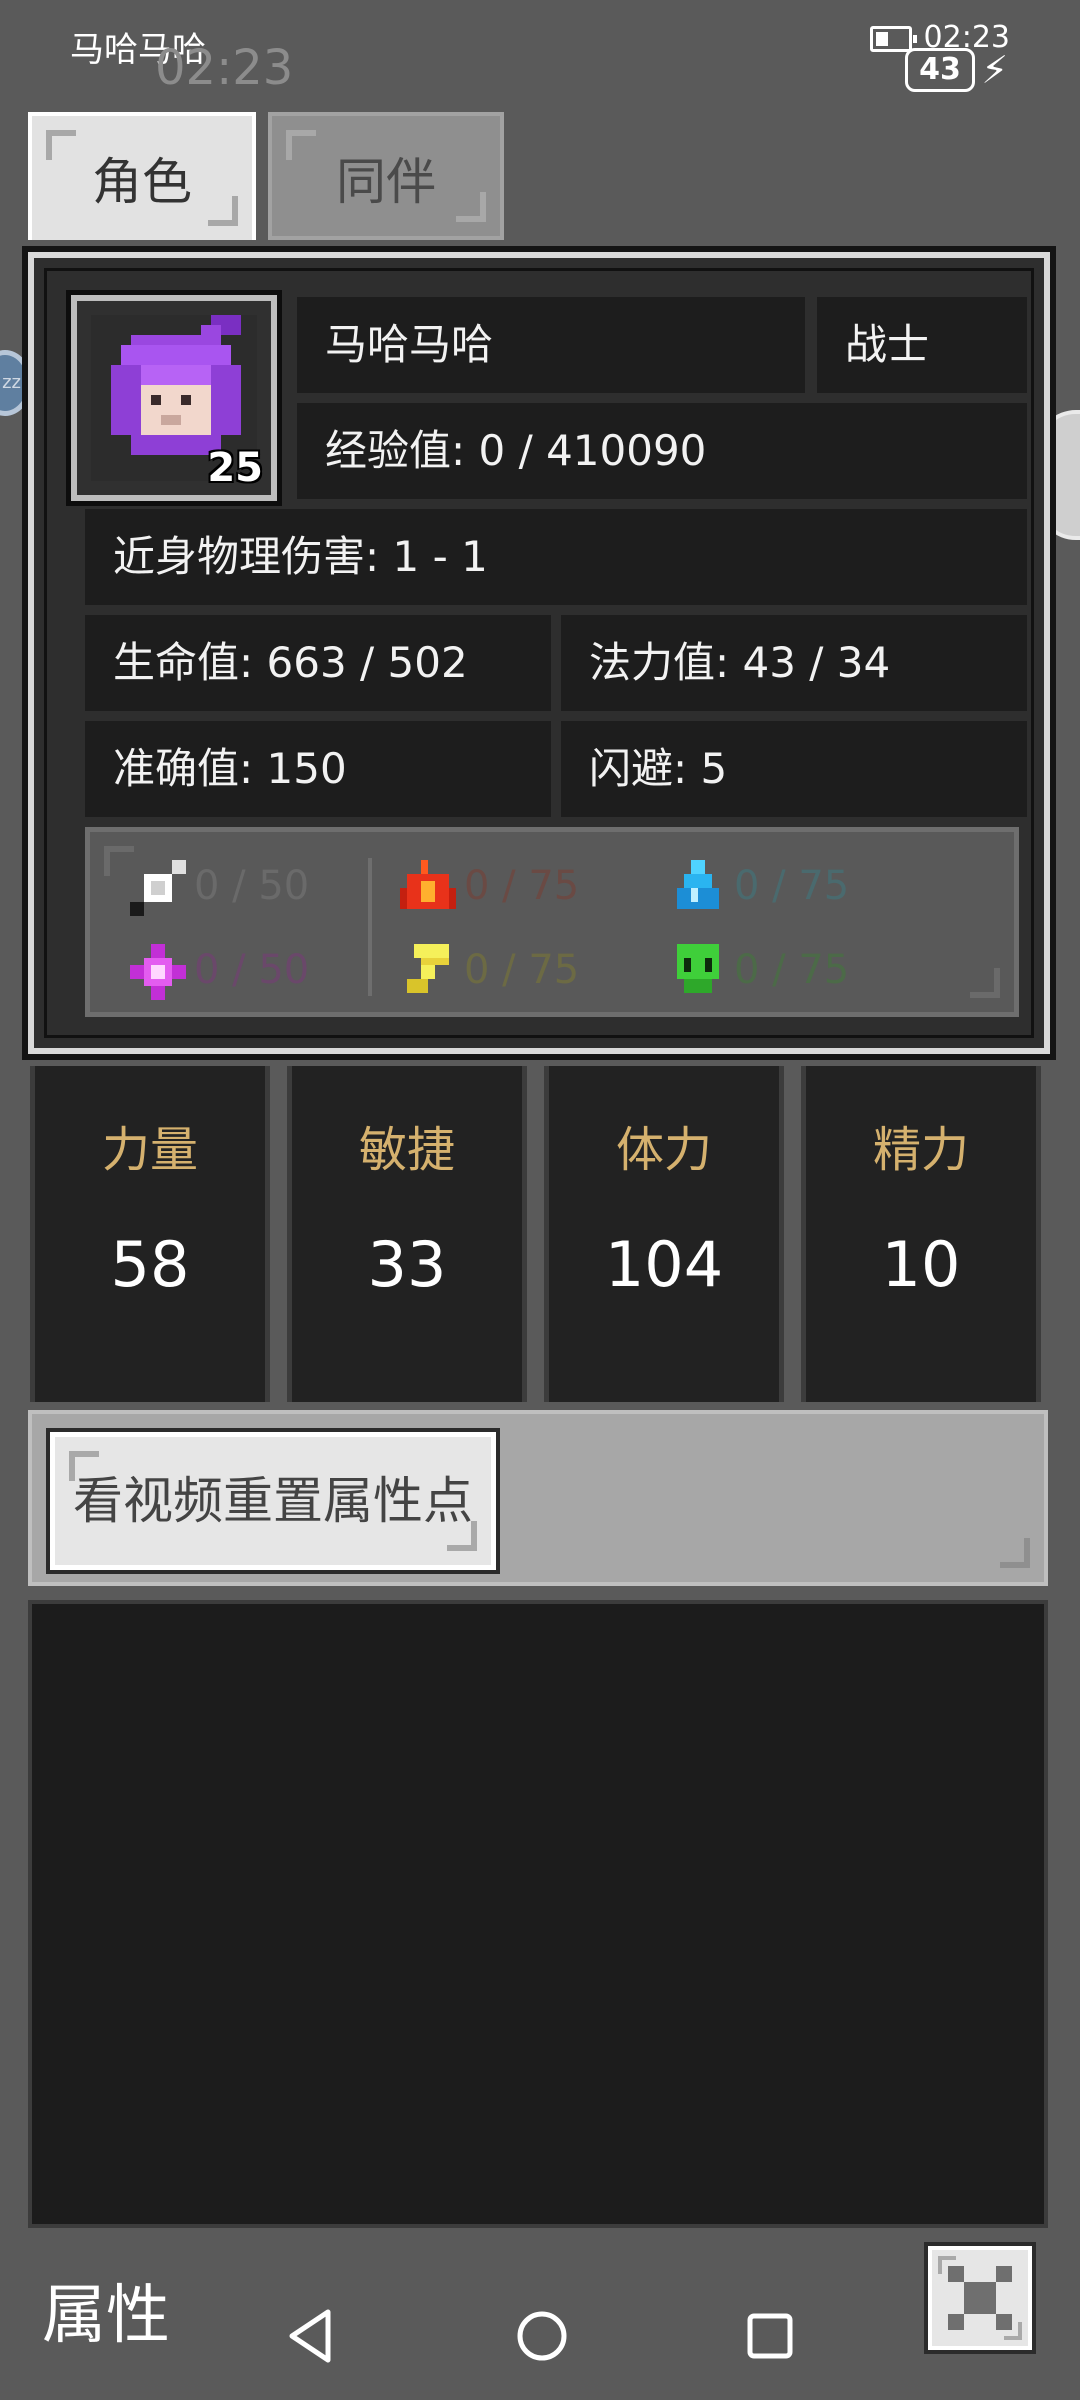 The width and height of the screenshot is (1080, 2400). I want to click on resist-arcane-value: 0 / 50, so click(252, 970).